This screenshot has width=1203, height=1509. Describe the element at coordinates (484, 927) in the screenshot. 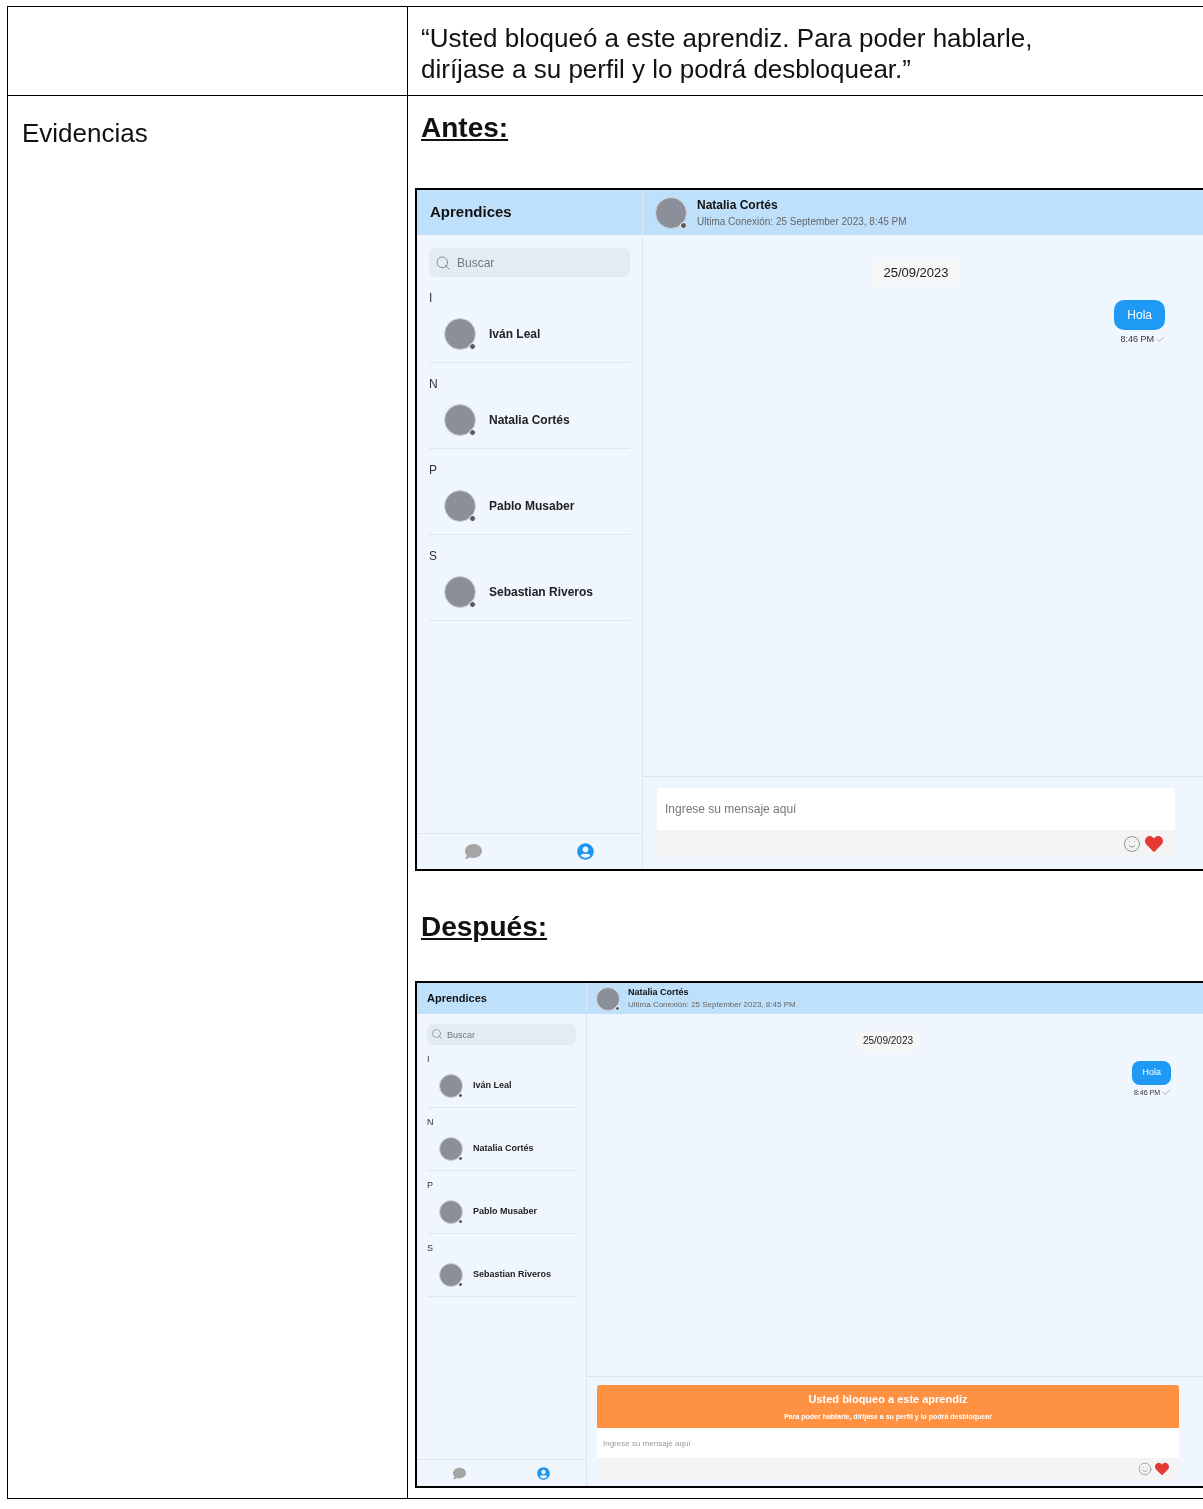

I see `section-heading: Después:` at that location.